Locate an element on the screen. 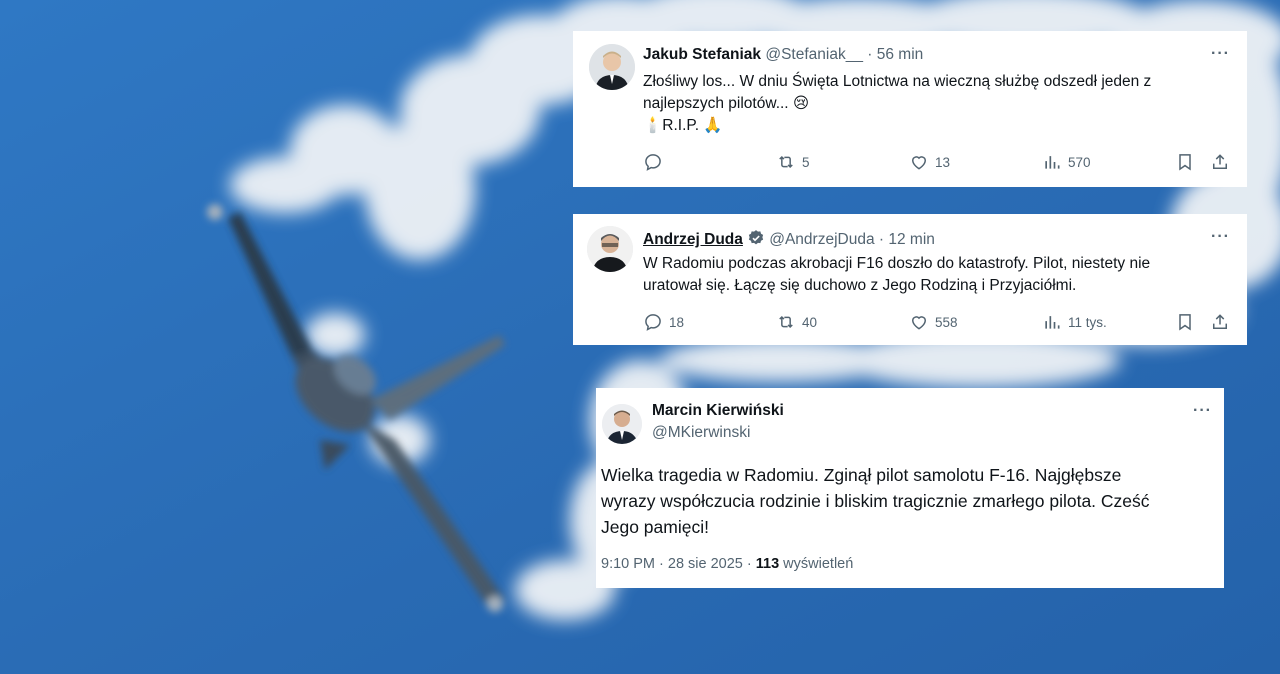 The width and height of the screenshot is (1280, 674). author-handle: @MKierwinski is located at coordinates (701, 432).